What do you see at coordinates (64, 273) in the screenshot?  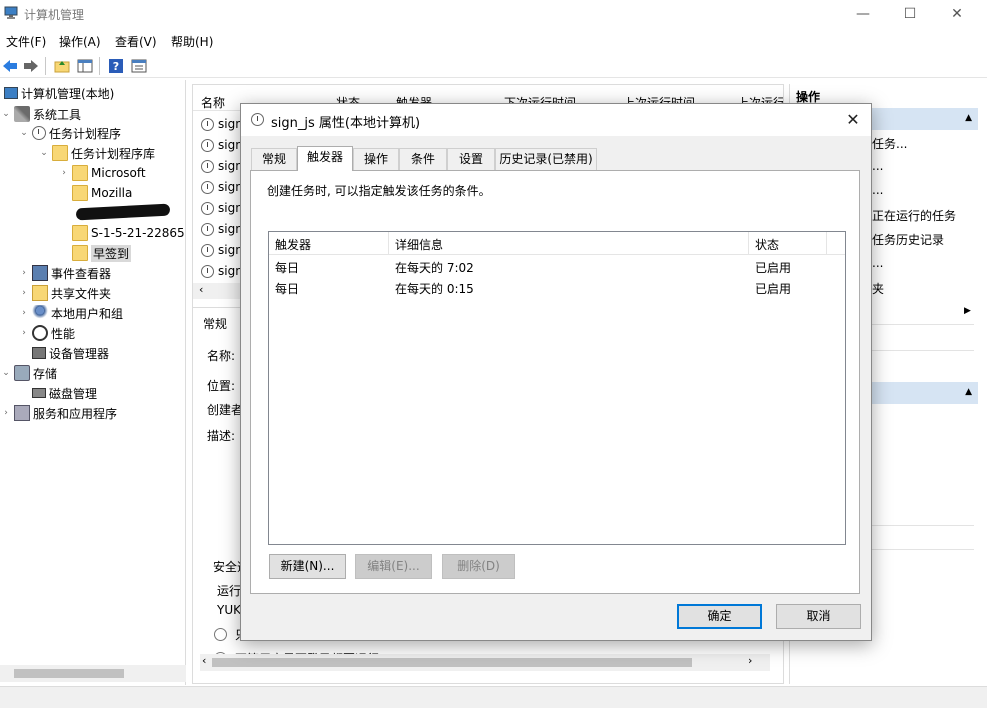 I see `tree-item-event-viewer: › 事件查看器` at bounding box center [64, 273].